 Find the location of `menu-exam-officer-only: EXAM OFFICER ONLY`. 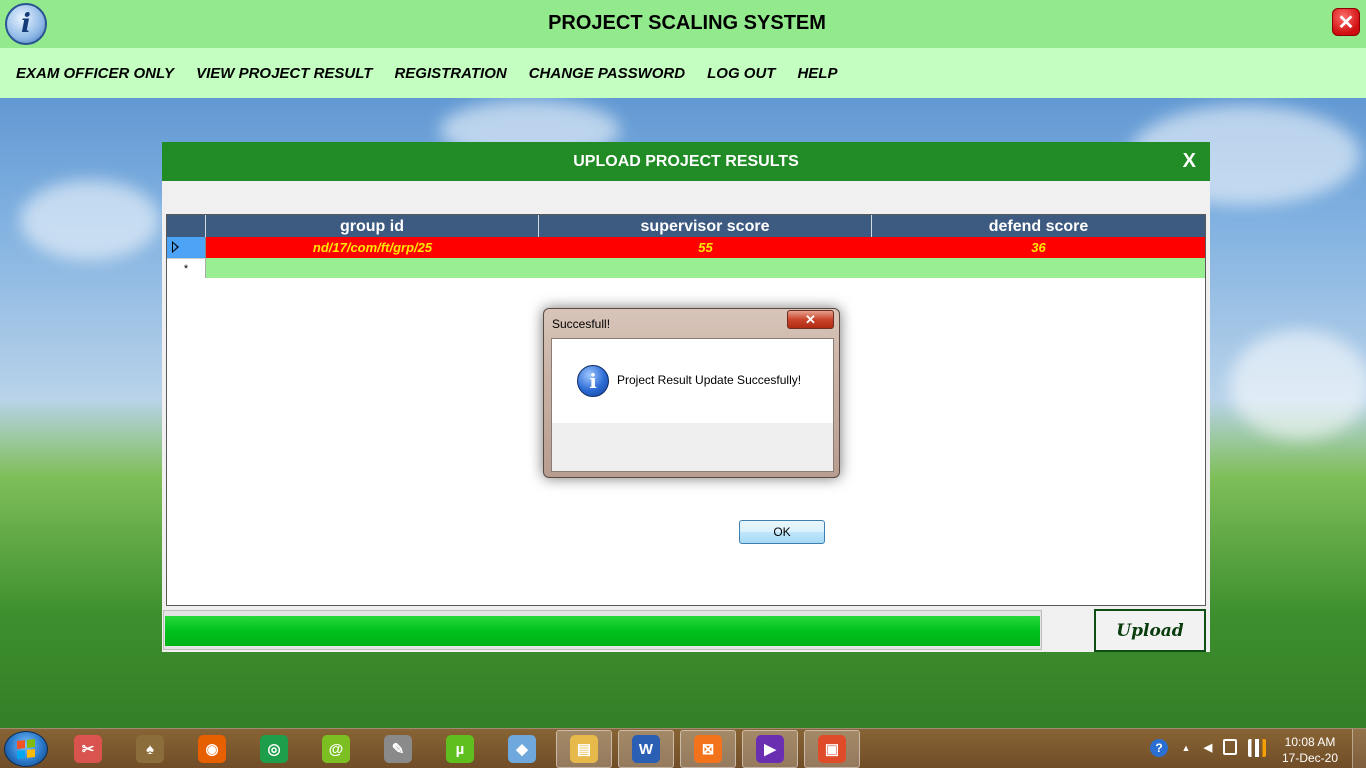

menu-exam-officer-only: EXAM OFFICER ONLY is located at coordinates (95, 73).